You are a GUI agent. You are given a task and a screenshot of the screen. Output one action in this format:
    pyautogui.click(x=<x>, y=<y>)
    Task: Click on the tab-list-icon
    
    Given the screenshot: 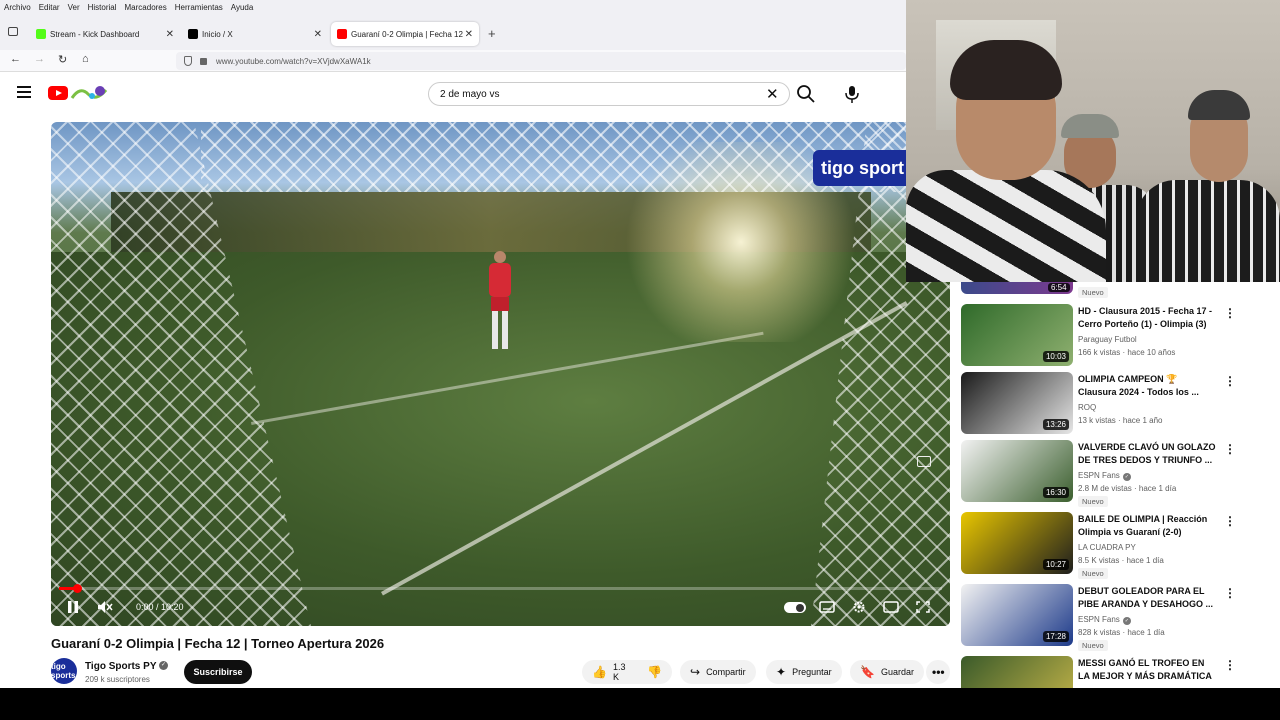 What is the action you would take?
    pyautogui.click(x=13, y=31)
    